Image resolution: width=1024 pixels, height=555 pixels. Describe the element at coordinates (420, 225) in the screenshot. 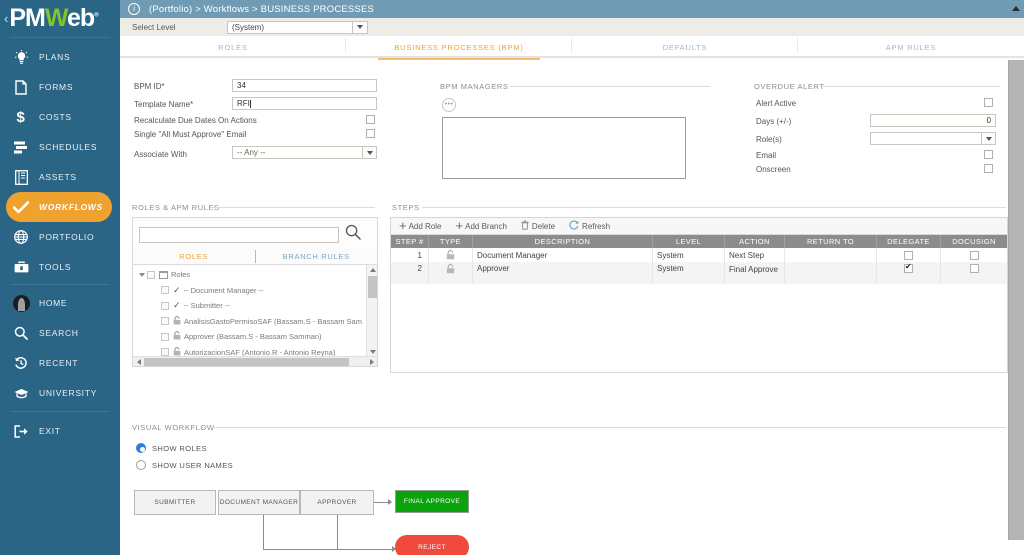

I see `add-role-button: + Add Role` at that location.